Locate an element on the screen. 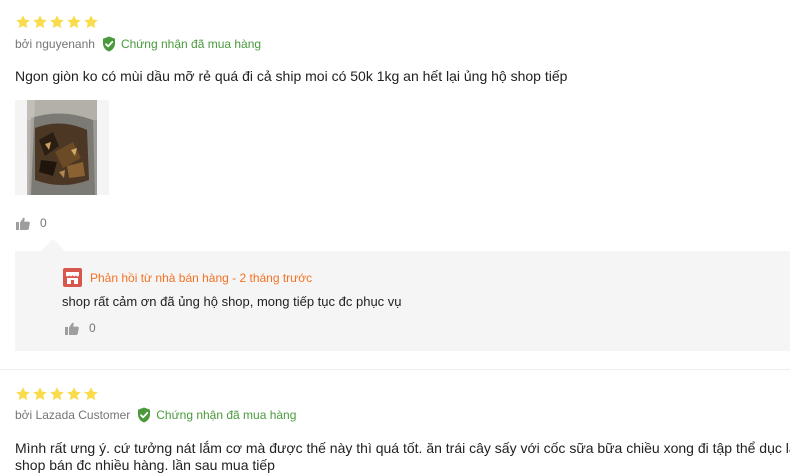  review-photo-thumbnail is located at coordinates (62, 147).